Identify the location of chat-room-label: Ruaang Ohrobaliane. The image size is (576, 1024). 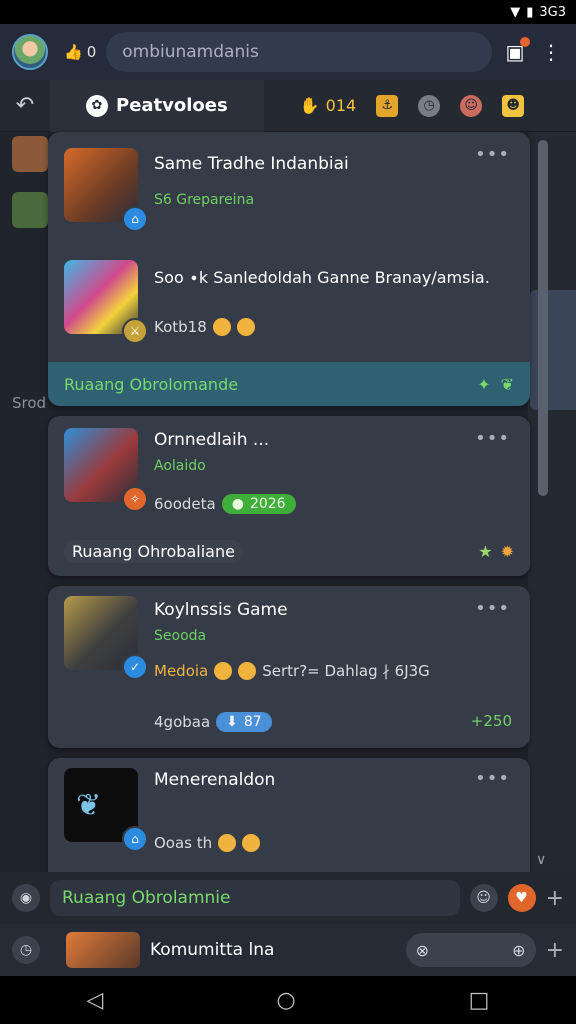
(153, 551).